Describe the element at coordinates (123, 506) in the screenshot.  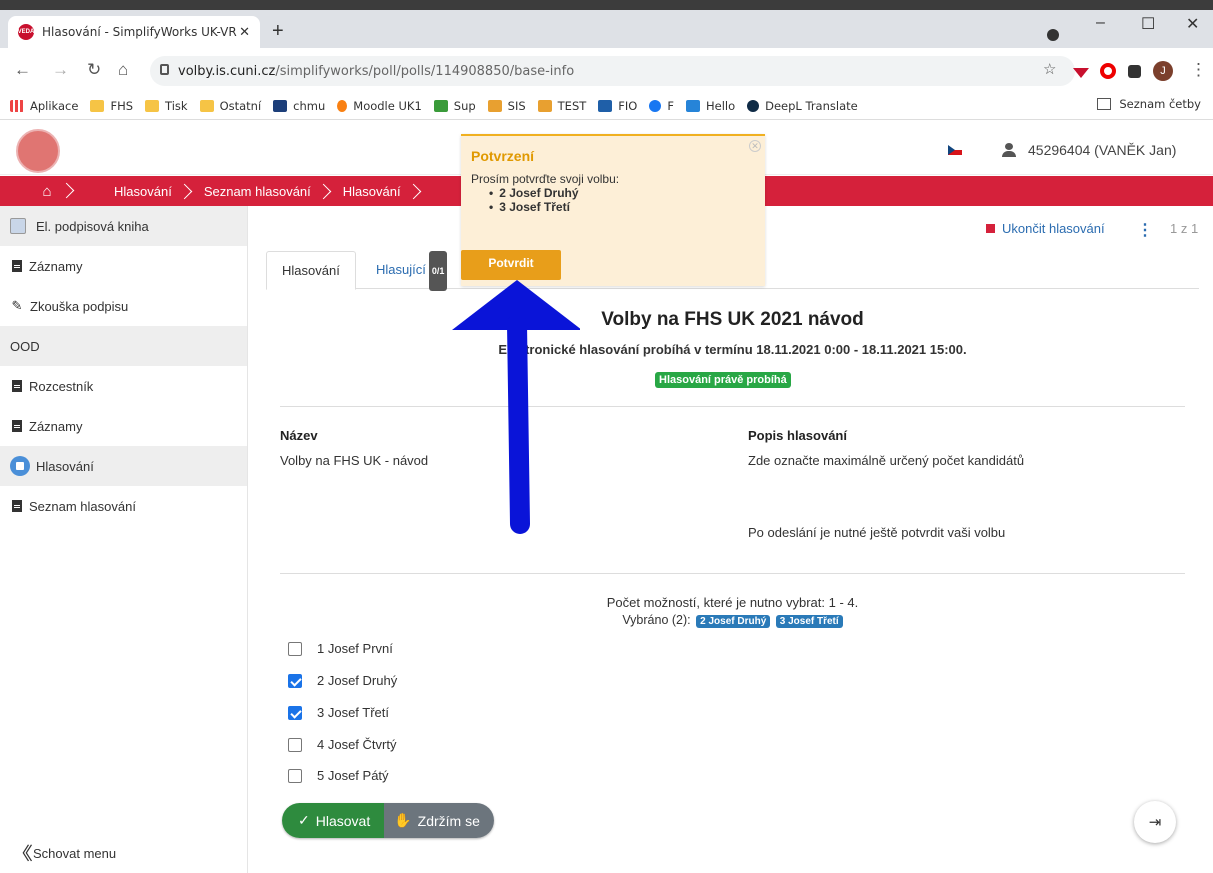
I see `sidebar-item-poll-list: Seznam hlasování` at that location.